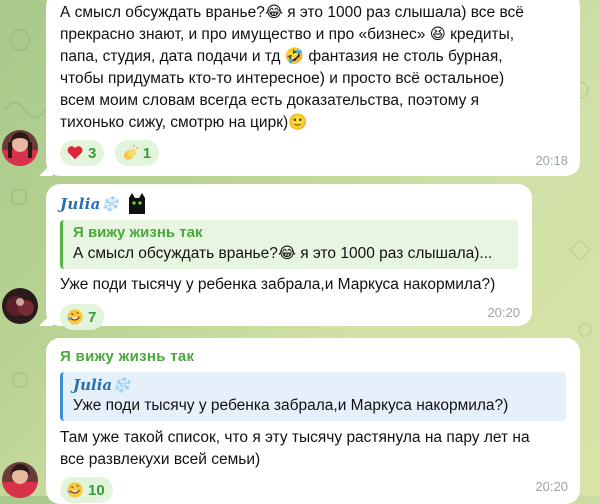 This screenshot has height=504, width=600. What do you see at coordinates (136, 203) in the screenshot?
I see `black-cat-icon` at bounding box center [136, 203].